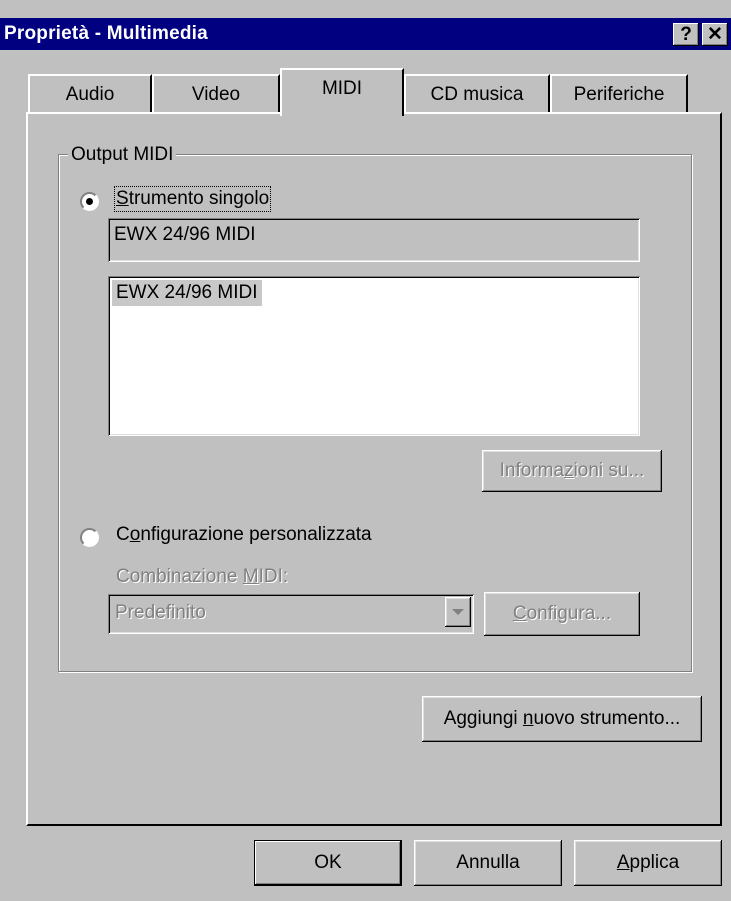 This screenshot has height=901, width=731. What do you see at coordinates (122, 198) in the screenshot?
I see `accel-key: S` at bounding box center [122, 198].